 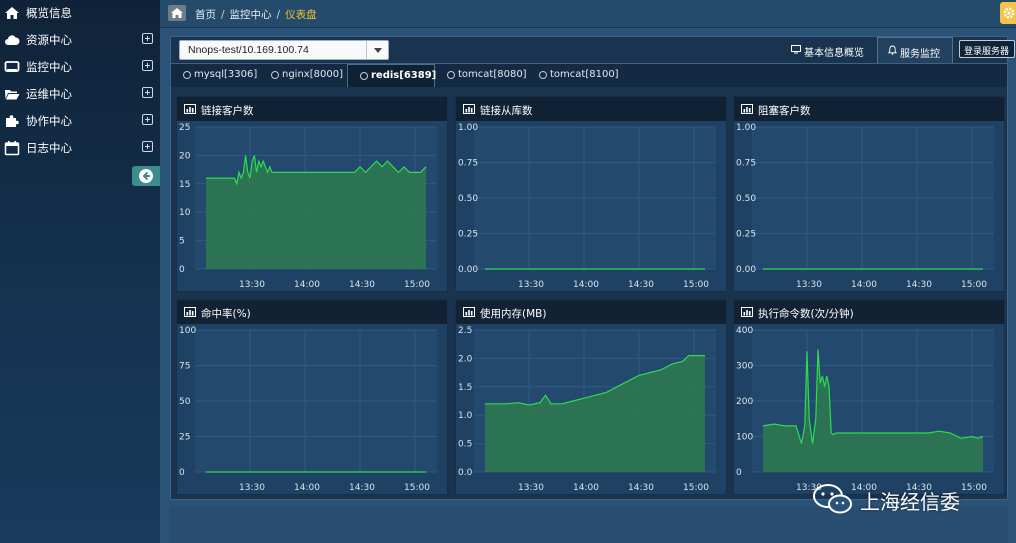 What do you see at coordinates (12, 121) in the screenshot?
I see `puzzle-icon` at bounding box center [12, 121].